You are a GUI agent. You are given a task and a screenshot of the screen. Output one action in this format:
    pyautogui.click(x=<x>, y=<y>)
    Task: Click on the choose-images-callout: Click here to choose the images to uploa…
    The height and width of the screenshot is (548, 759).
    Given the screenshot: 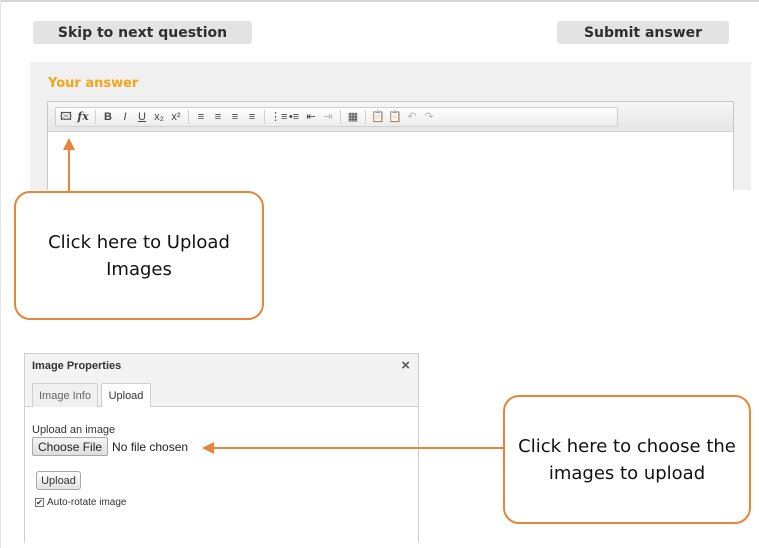 What is the action you would take?
    pyautogui.click(x=627, y=459)
    